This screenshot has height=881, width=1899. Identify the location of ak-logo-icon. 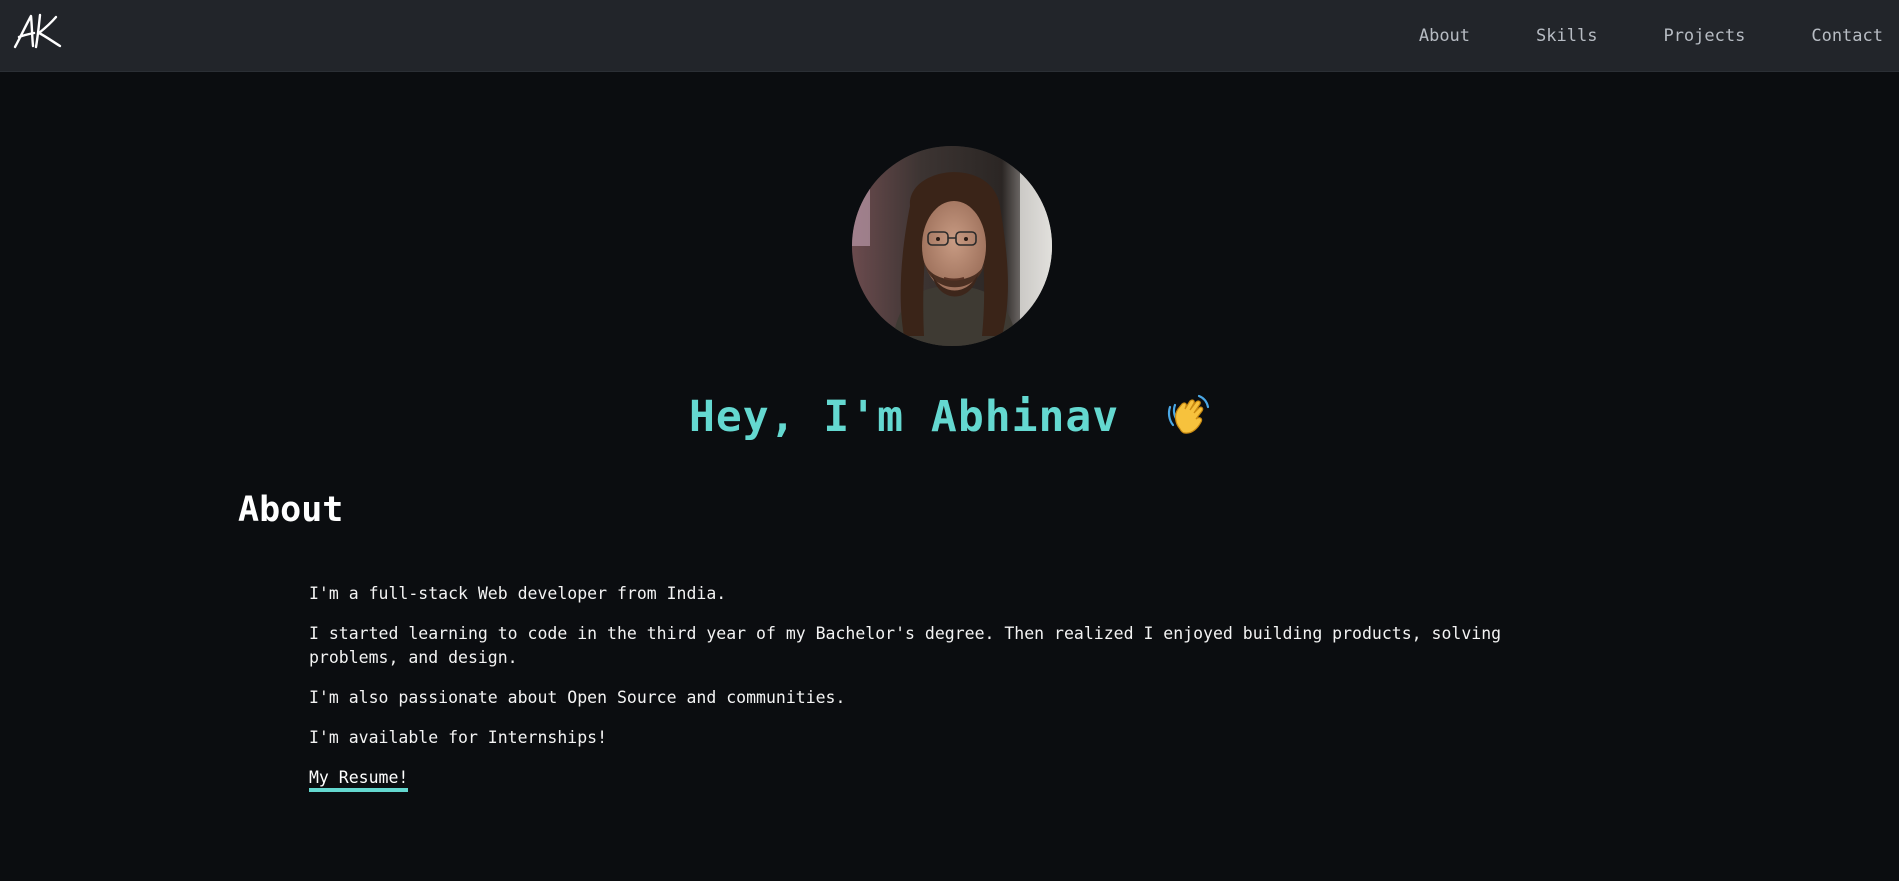
(37, 31).